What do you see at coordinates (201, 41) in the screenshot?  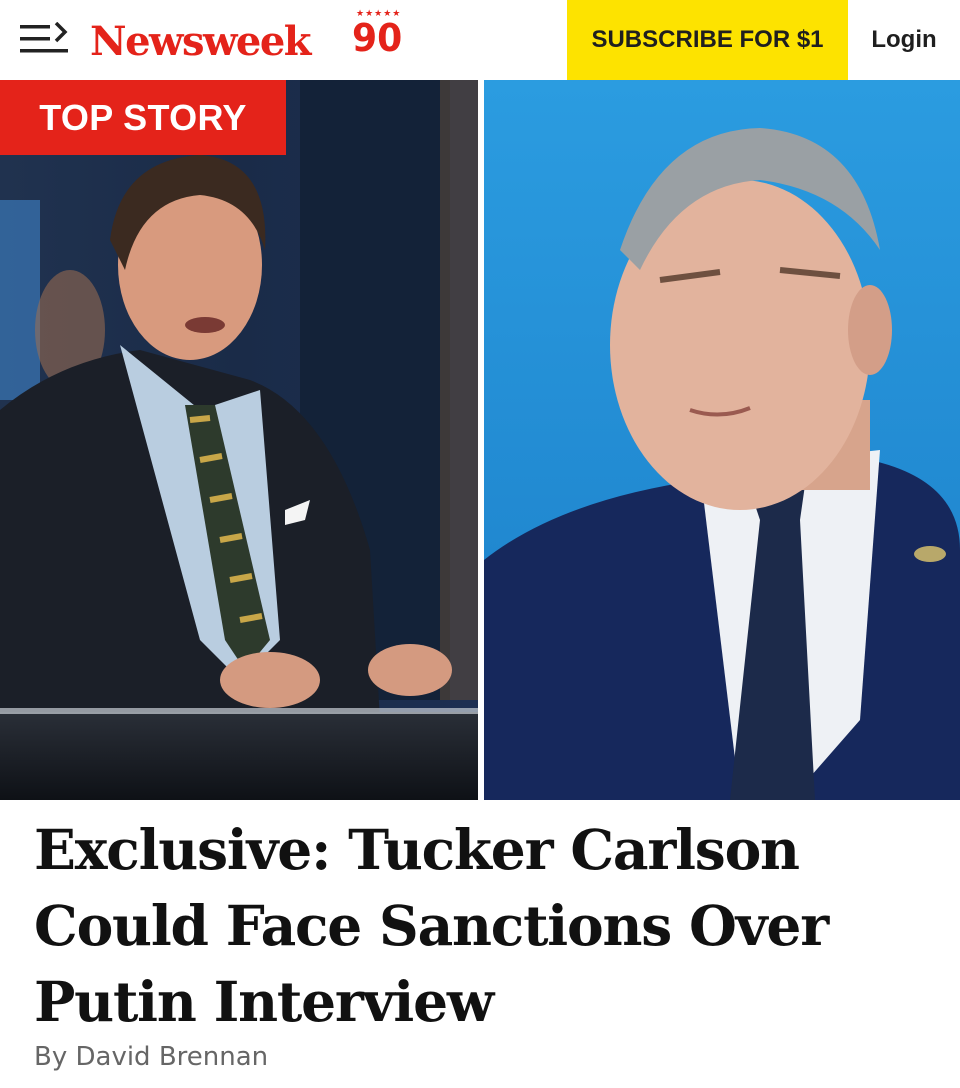 I see `logo-wordmark: Newsweek` at bounding box center [201, 41].